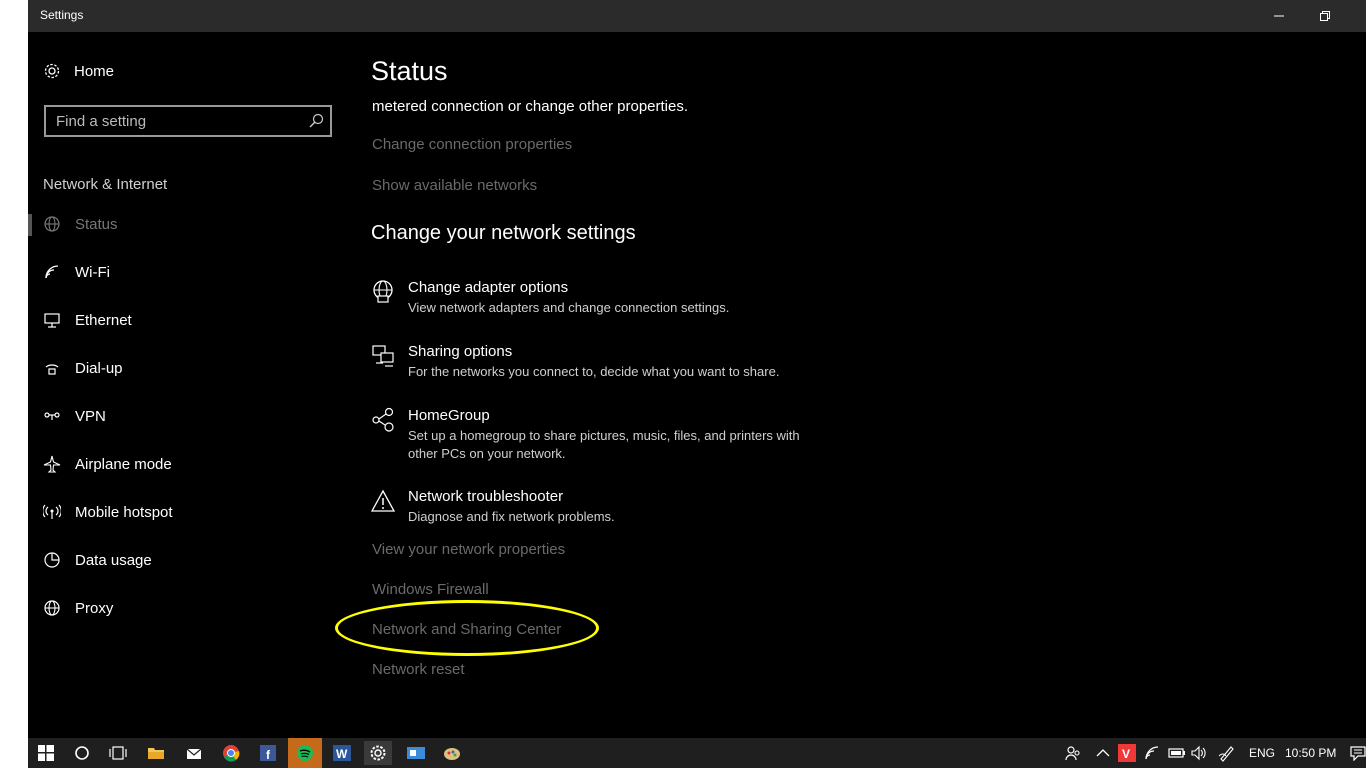 Image resolution: width=1366 pixels, height=768 pixels. What do you see at coordinates (52, 560) in the screenshot?
I see `data-usage-icon` at bounding box center [52, 560].